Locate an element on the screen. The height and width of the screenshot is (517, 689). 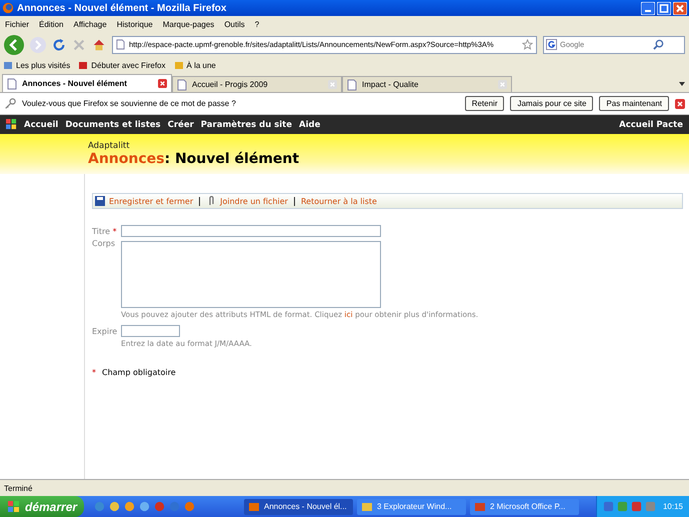
site-nav-link: Documents et listes is located at coordinates (113, 125).